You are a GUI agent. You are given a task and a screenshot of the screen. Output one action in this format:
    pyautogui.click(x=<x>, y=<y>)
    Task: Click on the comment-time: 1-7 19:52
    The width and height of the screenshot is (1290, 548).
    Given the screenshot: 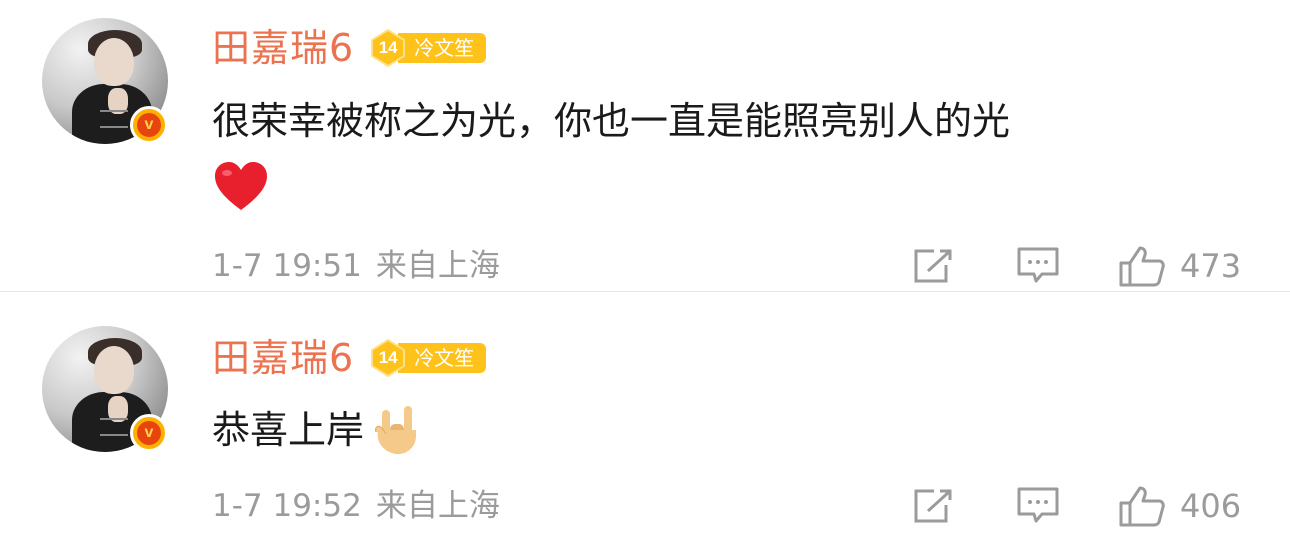 What is the action you would take?
    pyautogui.click(x=287, y=506)
    